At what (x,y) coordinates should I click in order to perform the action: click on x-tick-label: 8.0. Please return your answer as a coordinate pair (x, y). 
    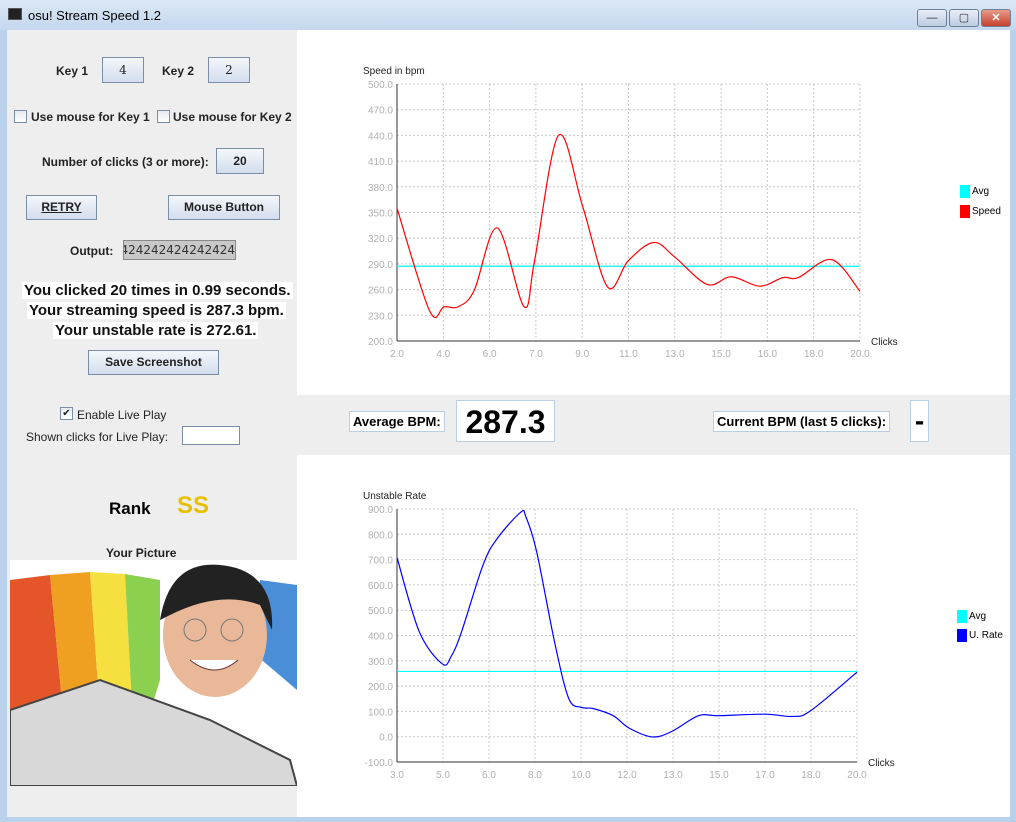
    Looking at the image, I should click on (535, 775).